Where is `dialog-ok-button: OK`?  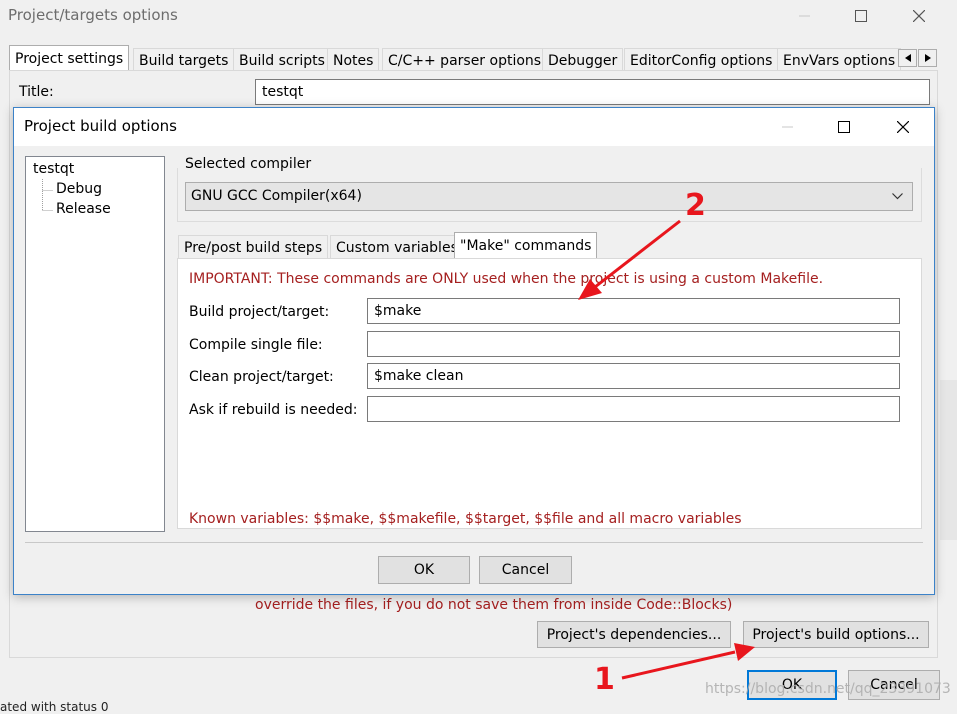
dialog-ok-button: OK is located at coordinates (424, 570).